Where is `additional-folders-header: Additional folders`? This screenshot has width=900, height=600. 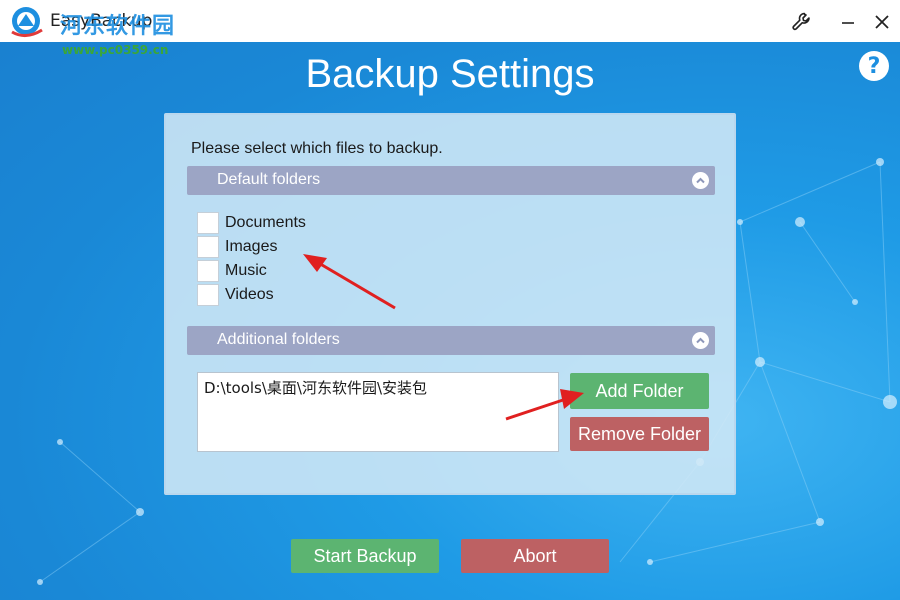 additional-folders-header: Additional folders is located at coordinates (451, 340).